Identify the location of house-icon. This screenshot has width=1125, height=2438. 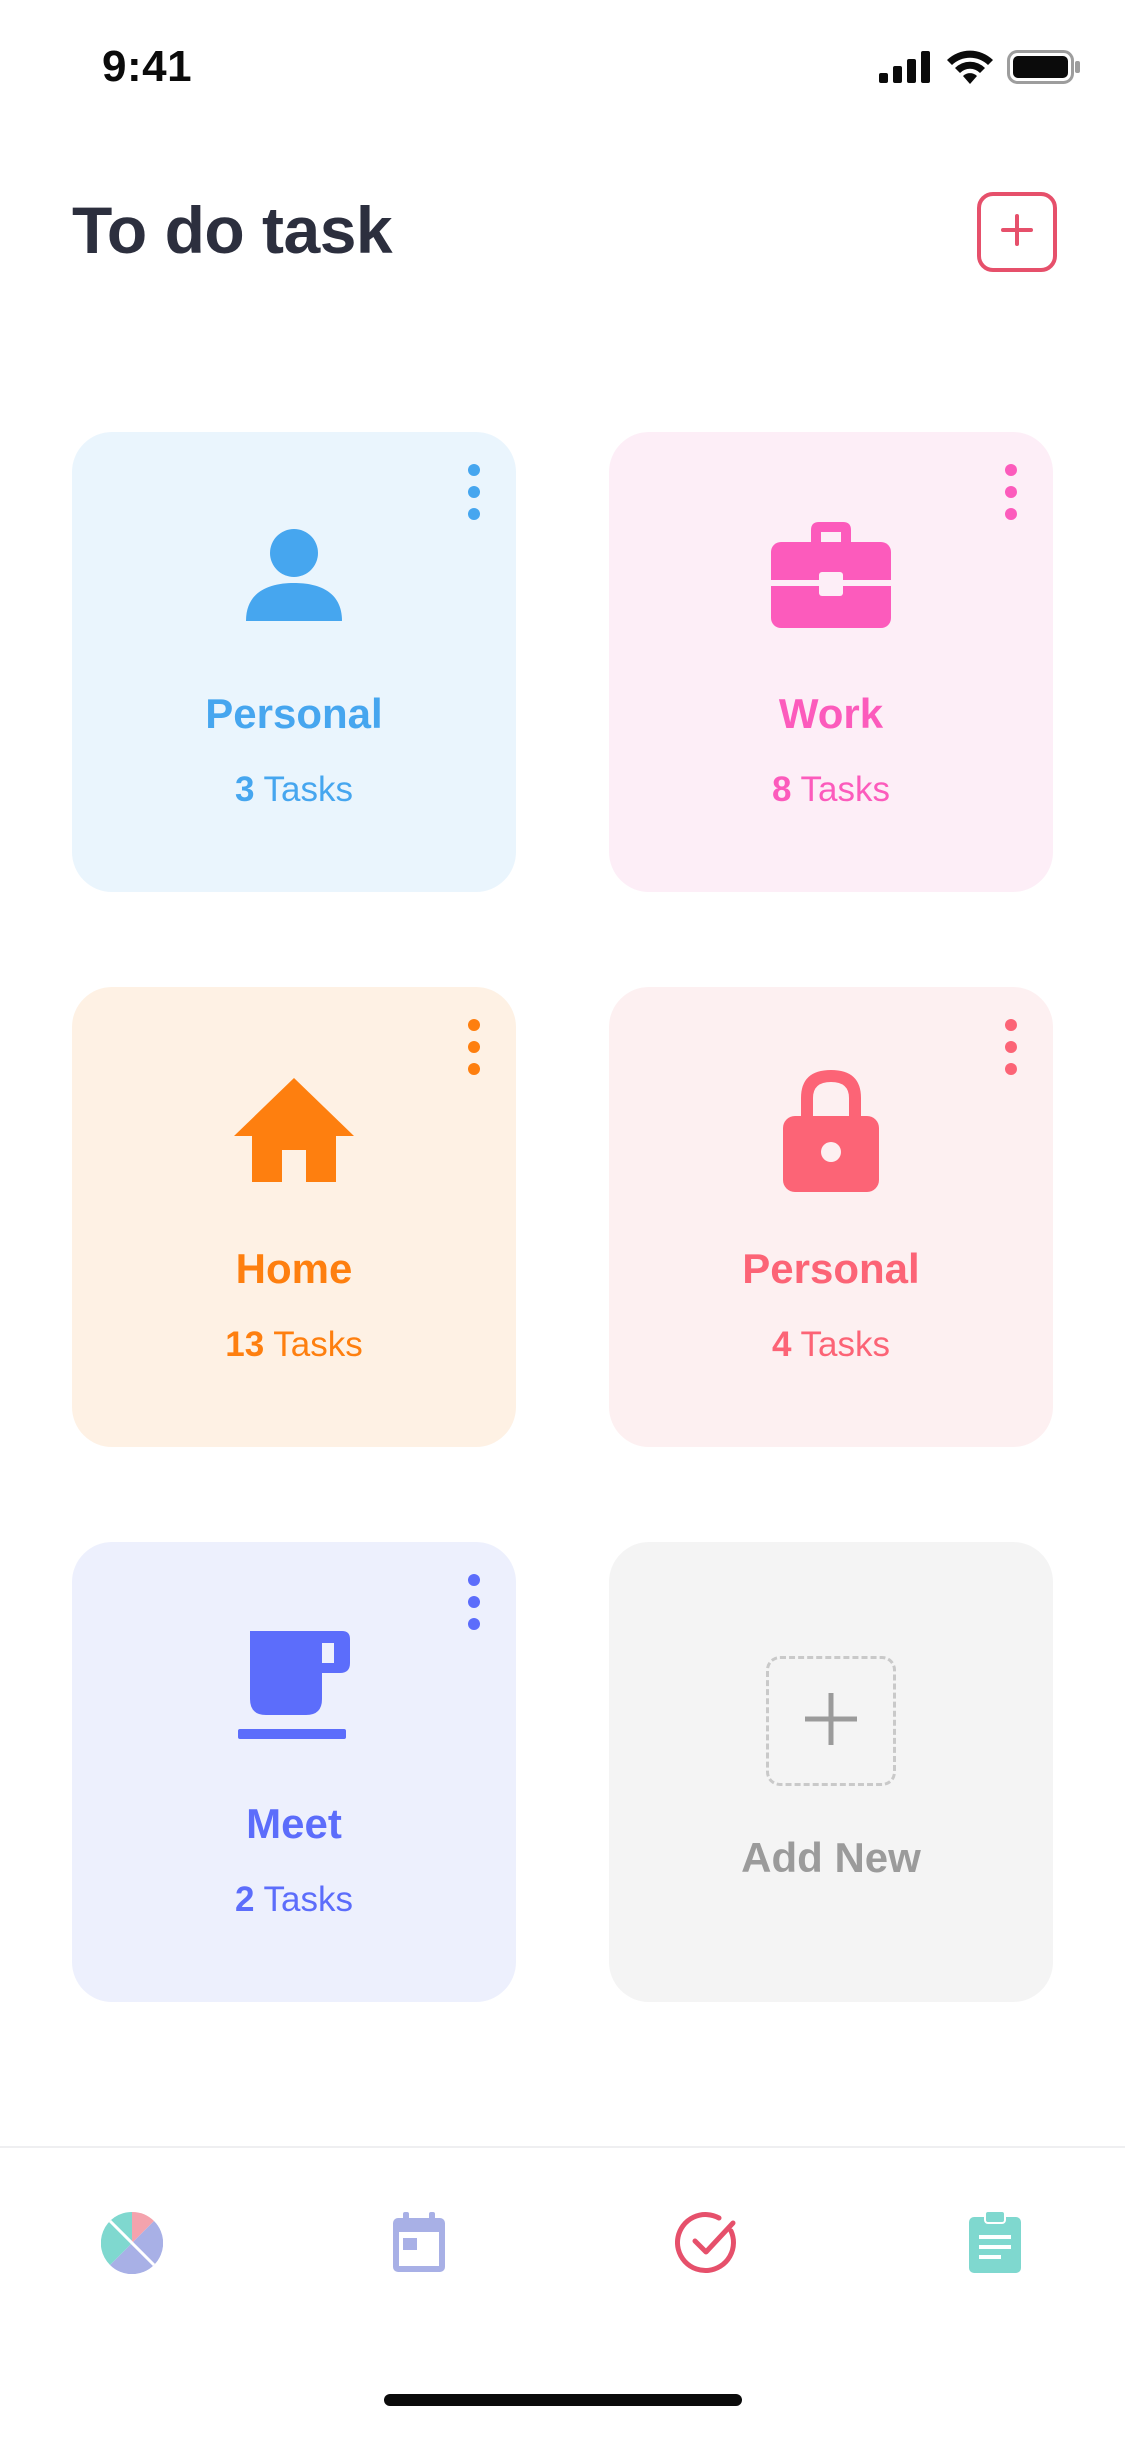
(294, 1130).